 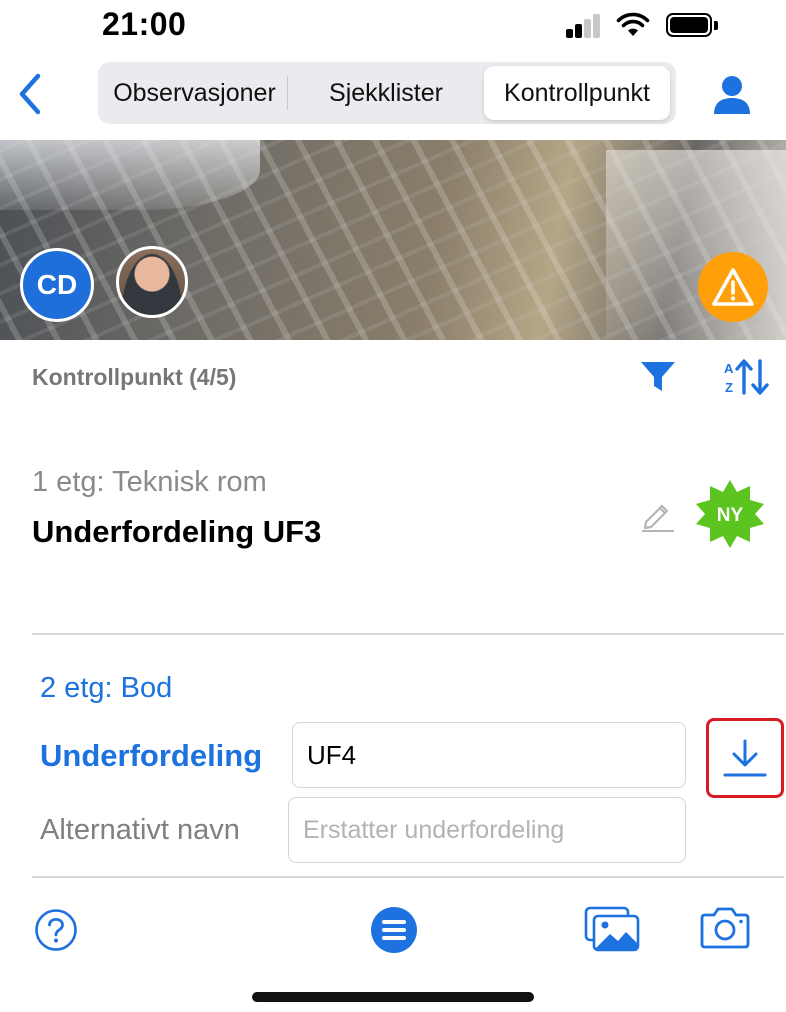 I want to click on download-button, so click(x=745, y=758).